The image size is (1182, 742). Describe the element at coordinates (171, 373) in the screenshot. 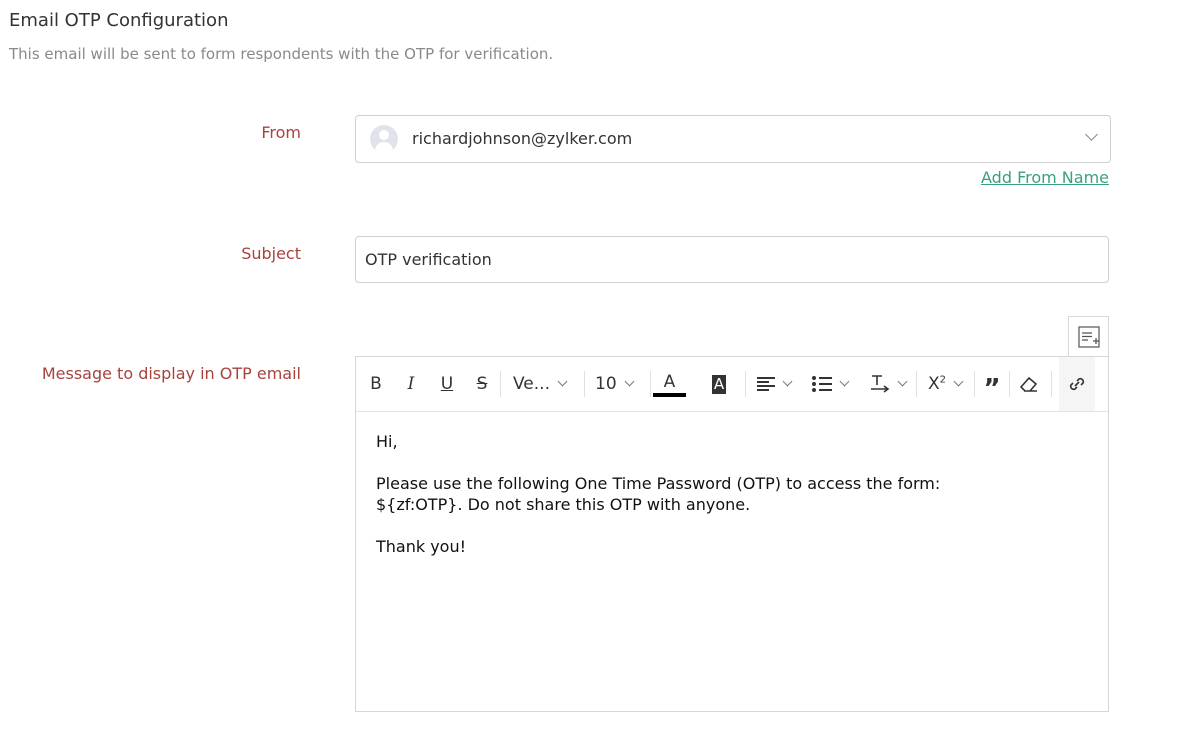

I see `message-label: Message to display in OTP email` at that location.